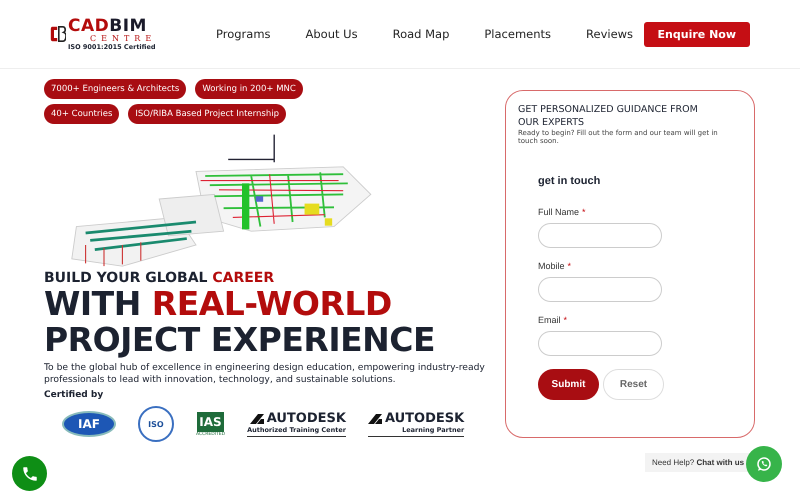  I want to click on stat-badge: ISO/RIBA Based Project Internship, so click(207, 114).